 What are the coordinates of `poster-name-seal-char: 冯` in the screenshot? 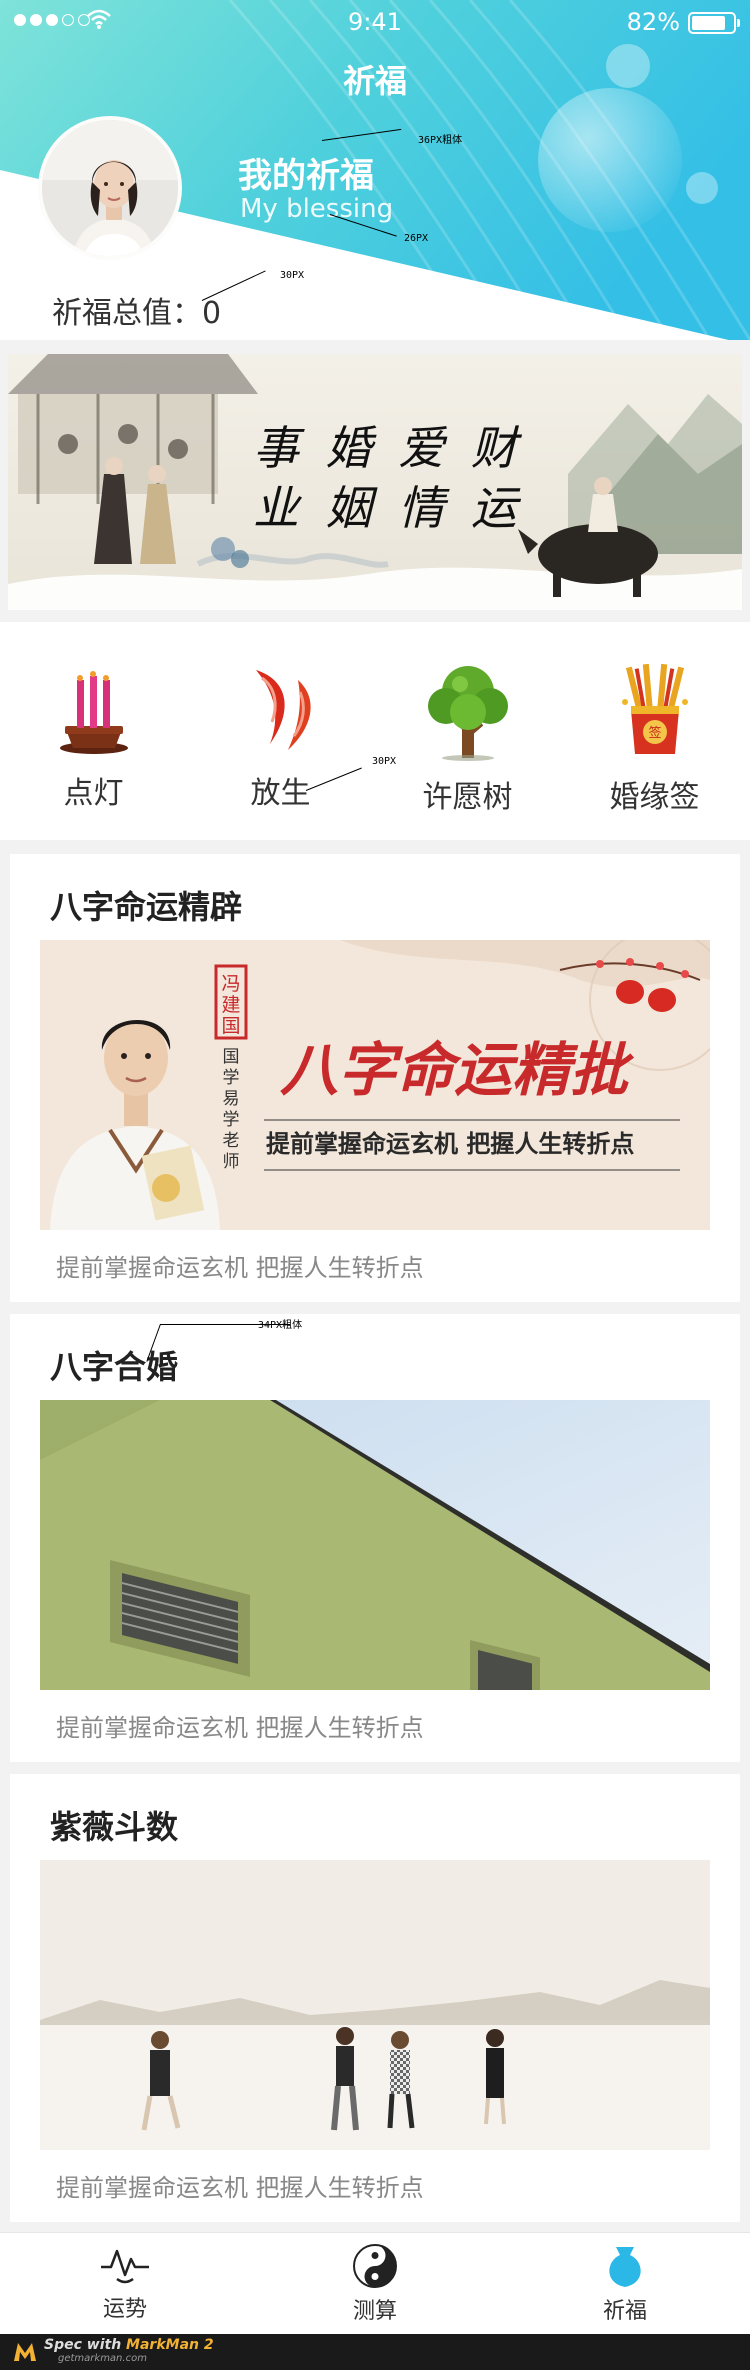 It's located at (230, 984).